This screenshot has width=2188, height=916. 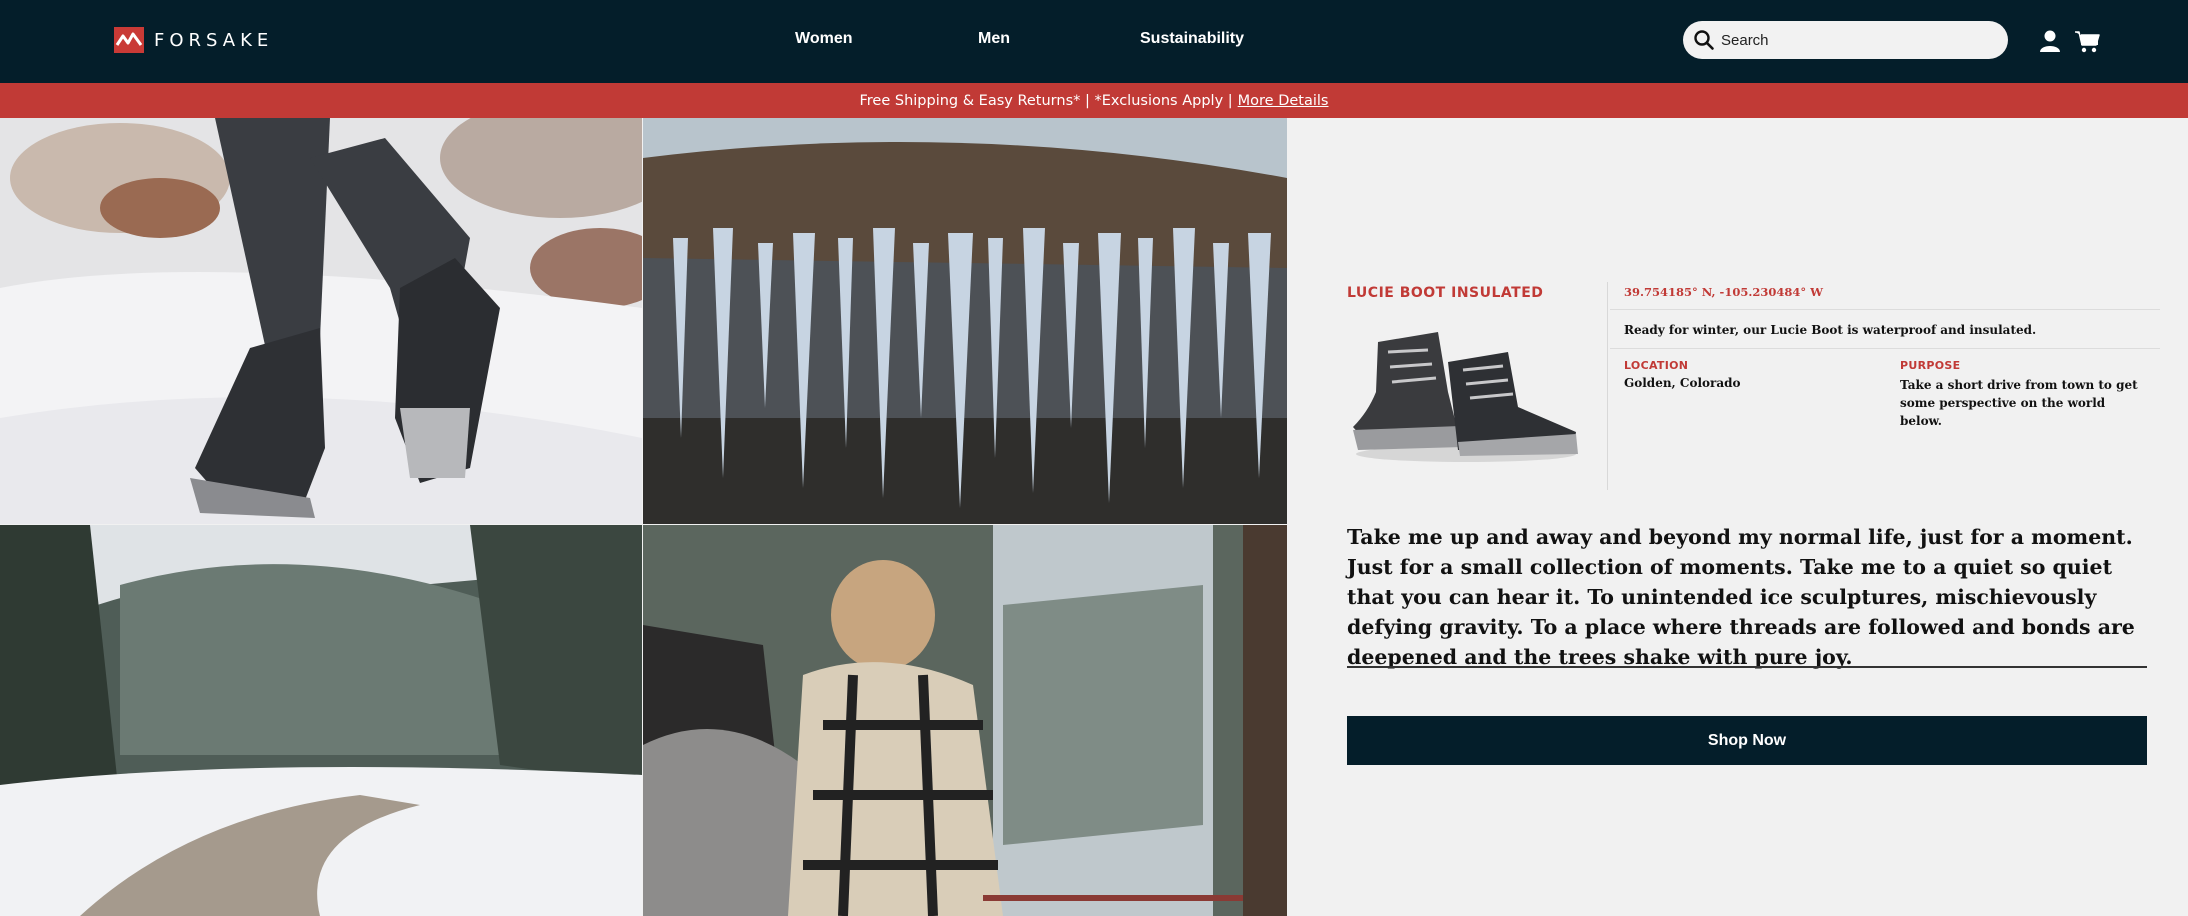 What do you see at coordinates (965, 720) in the screenshot?
I see `photo-people-forest` at bounding box center [965, 720].